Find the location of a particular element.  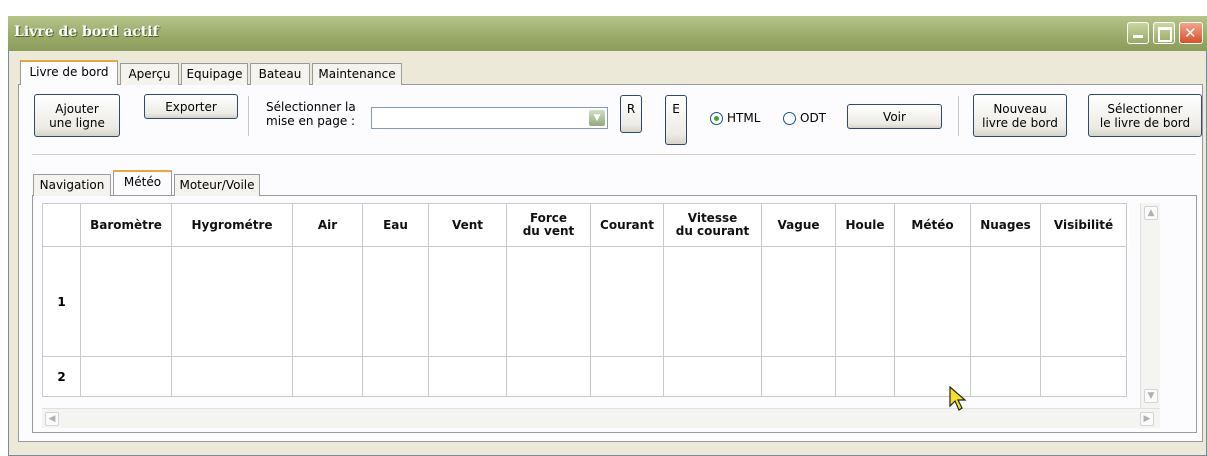

minimize-button is located at coordinates (1138, 33).